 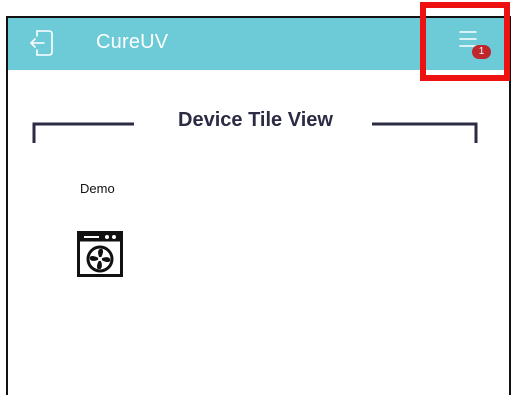 I want to click on device-name: Demo, so click(x=97, y=188).